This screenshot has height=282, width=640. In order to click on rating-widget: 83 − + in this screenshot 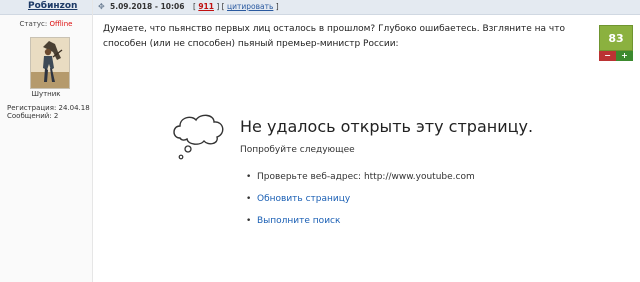, I will do `click(616, 43)`.